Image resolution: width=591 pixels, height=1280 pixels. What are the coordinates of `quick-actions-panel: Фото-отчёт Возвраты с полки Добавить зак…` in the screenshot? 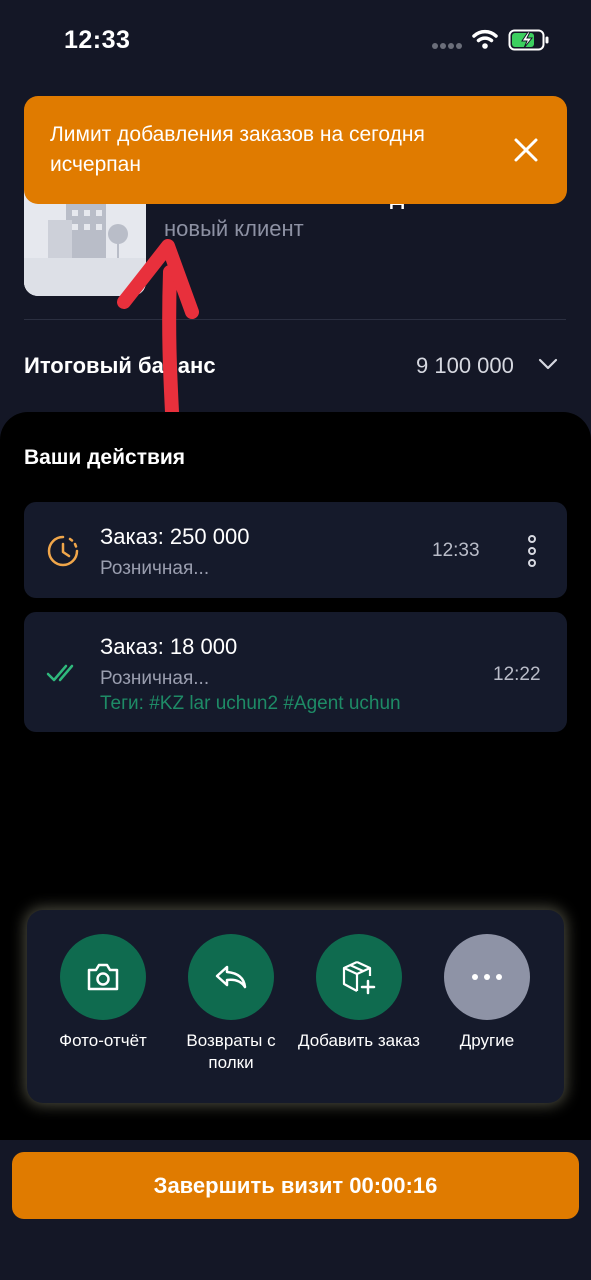 It's located at (295, 1006).